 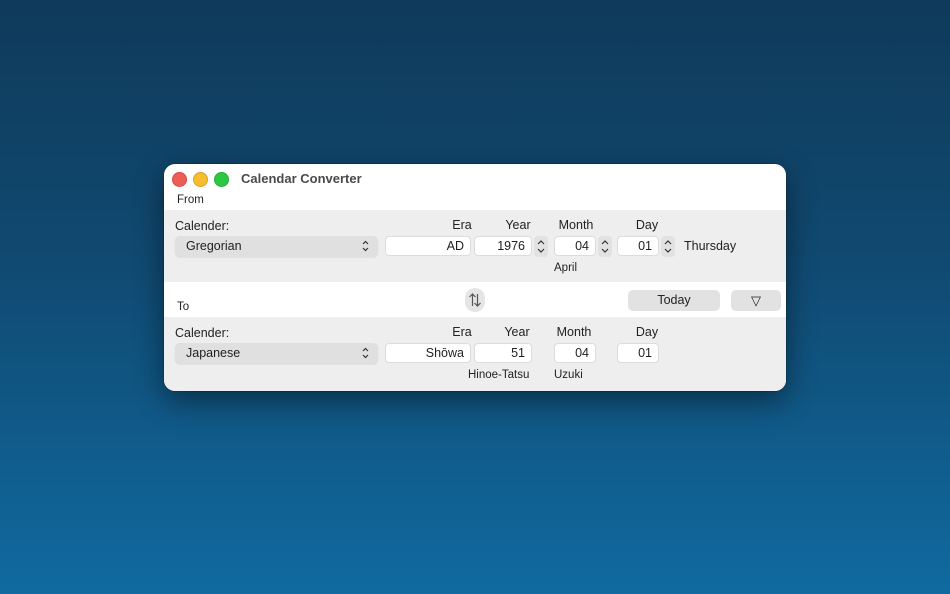 I want to click on close-window-button, so click(x=179, y=179).